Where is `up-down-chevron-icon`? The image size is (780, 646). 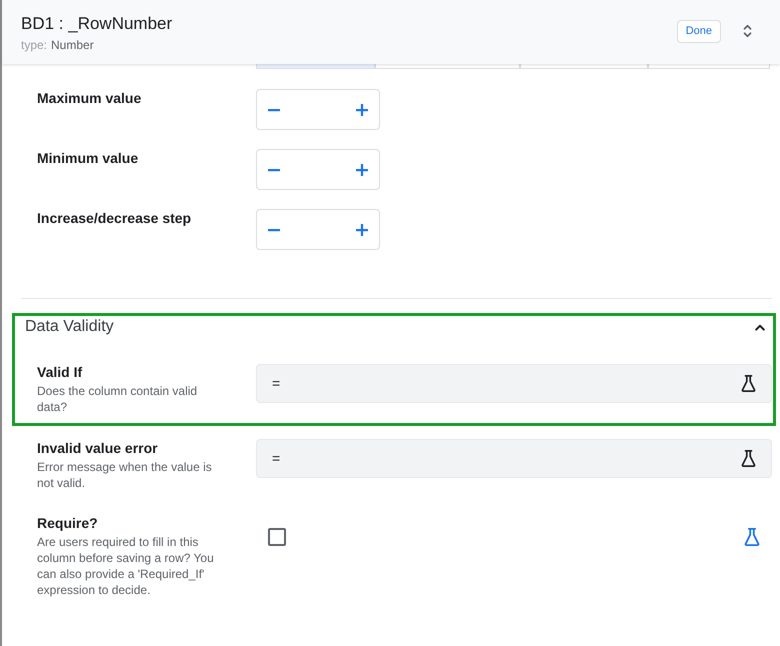 up-down-chevron-icon is located at coordinates (747, 31).